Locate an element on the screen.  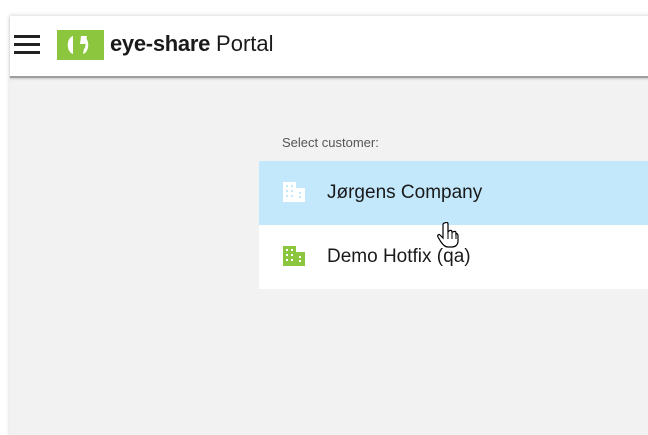
customer-name: Demo Hotfix (qa) is located at coordinates (399, 256).